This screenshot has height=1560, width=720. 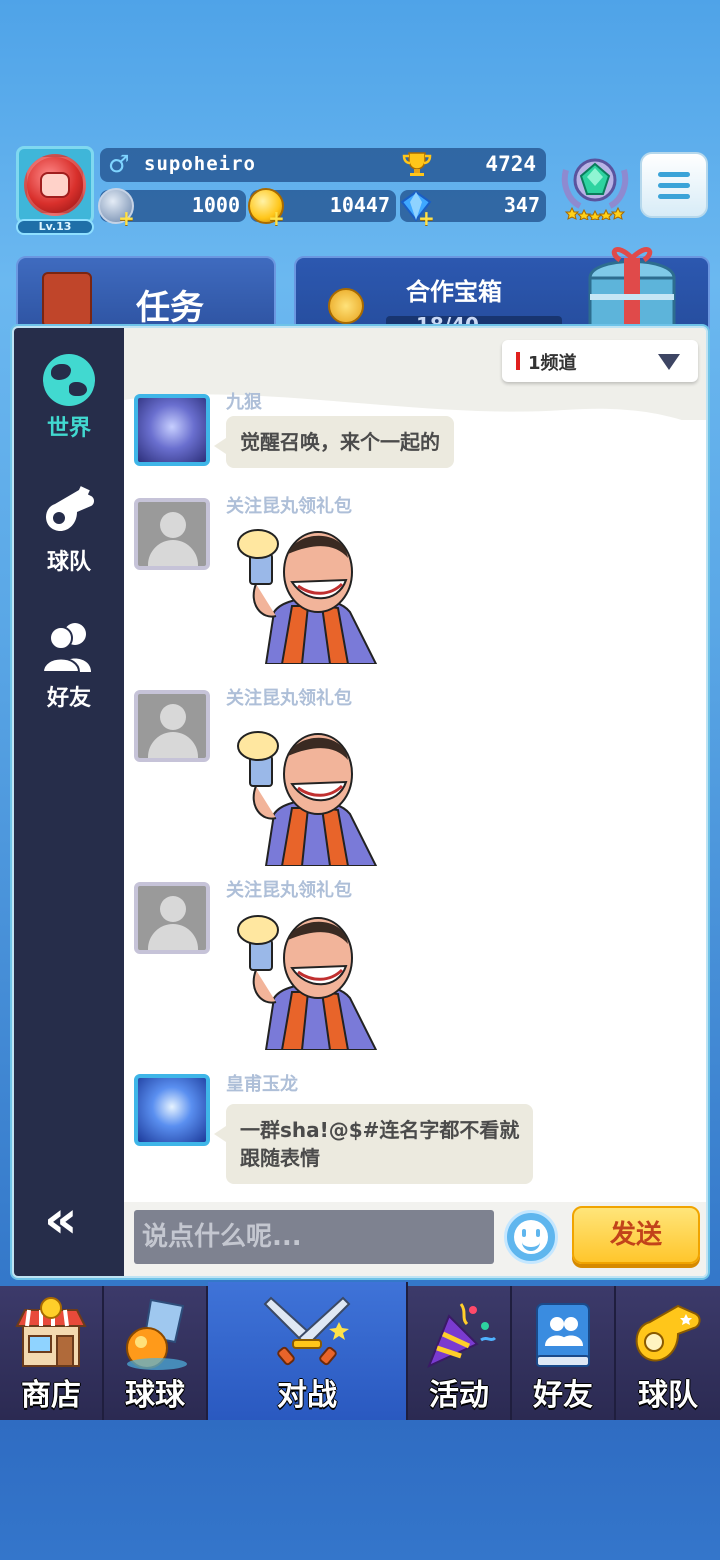 What do you see at coordinates (426, 218) in the screenshot?
I see `add-gems-icon: +` at bounding box center [426, 218].